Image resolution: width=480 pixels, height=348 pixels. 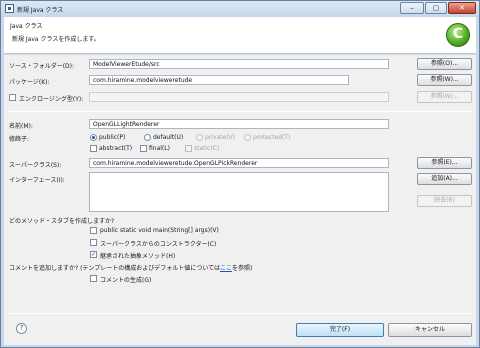 What do you see at coordinates (62, 221) in the screenshot?
I see `method-stubs-question: どのメソッド・スタブを作成しますか?` at bounding box center [62, 221].